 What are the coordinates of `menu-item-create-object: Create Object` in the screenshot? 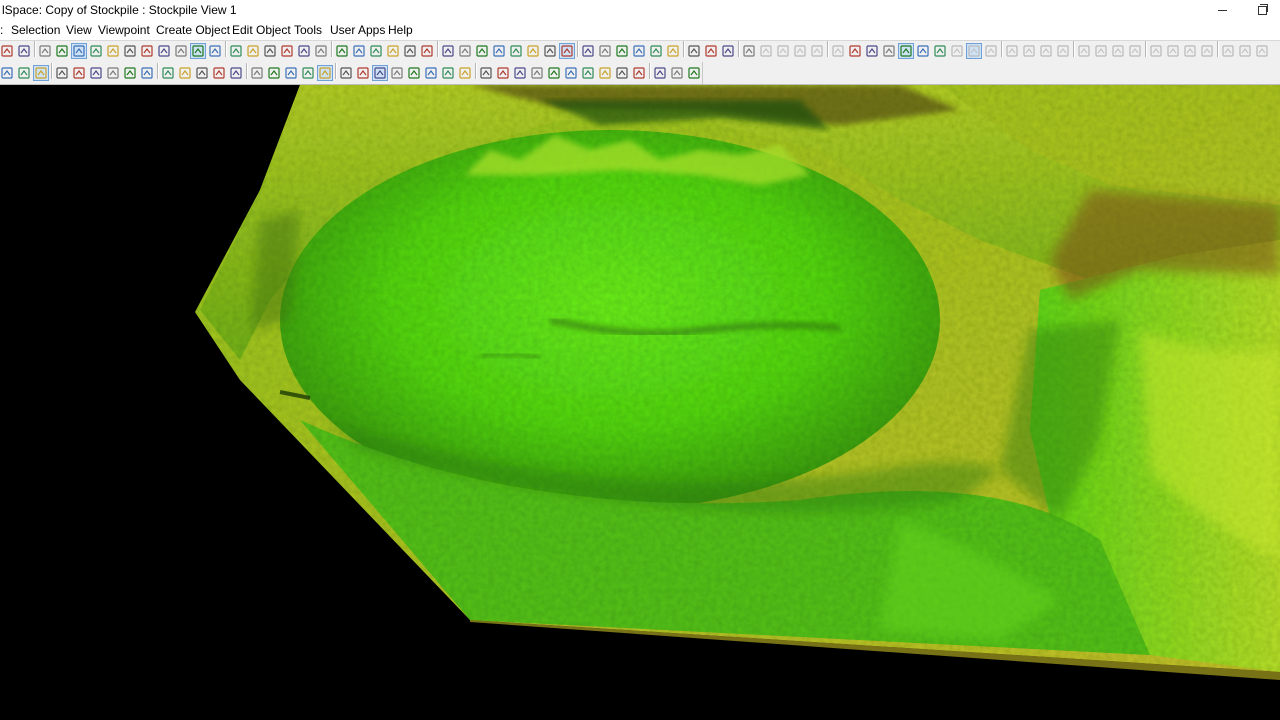 It's located at (193, 30).